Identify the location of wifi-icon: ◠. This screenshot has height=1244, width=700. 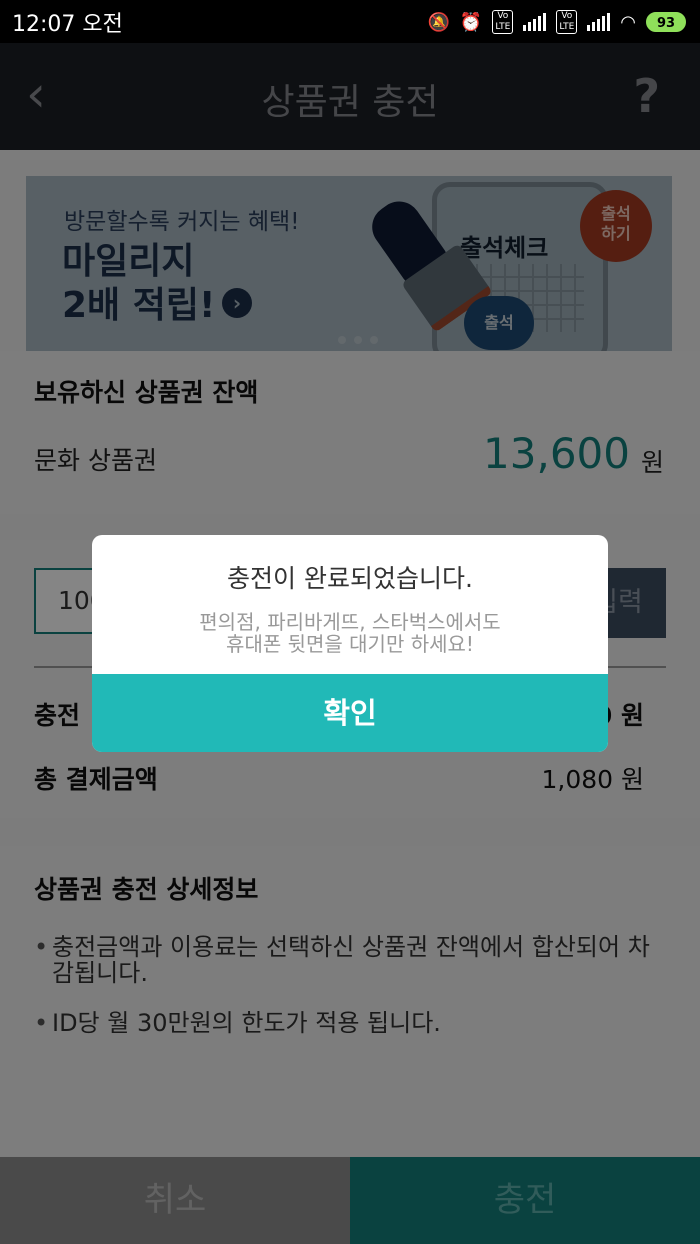
(628, 22).